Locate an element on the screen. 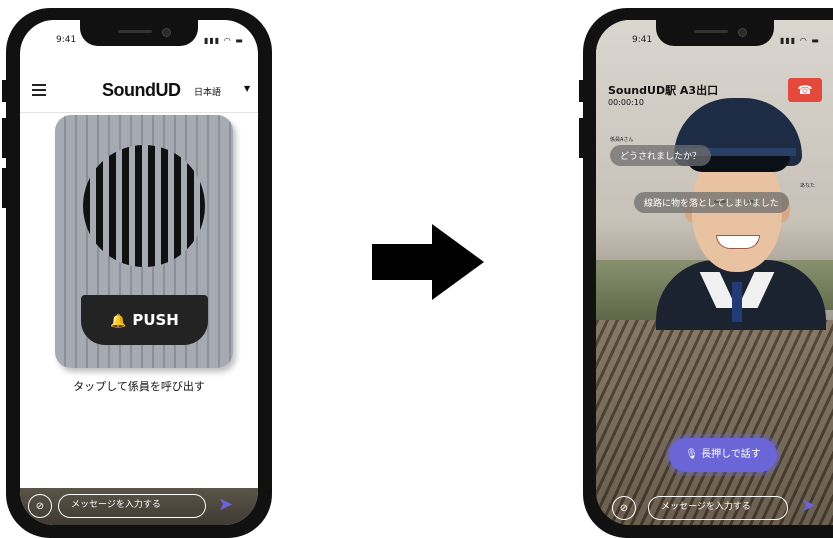 This screenshot has width=833, height=538. arrow-right-icon is located at coordinates (428, 262).